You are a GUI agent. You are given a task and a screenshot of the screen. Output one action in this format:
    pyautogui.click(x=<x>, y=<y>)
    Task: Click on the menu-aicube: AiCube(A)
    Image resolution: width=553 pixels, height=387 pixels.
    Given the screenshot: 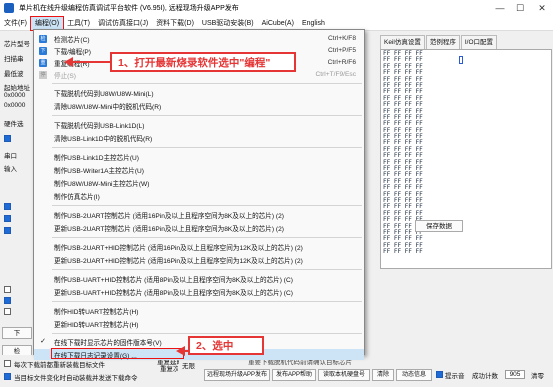 What is the action you would take?
    pyautogui.click(x=278, y=23)
    